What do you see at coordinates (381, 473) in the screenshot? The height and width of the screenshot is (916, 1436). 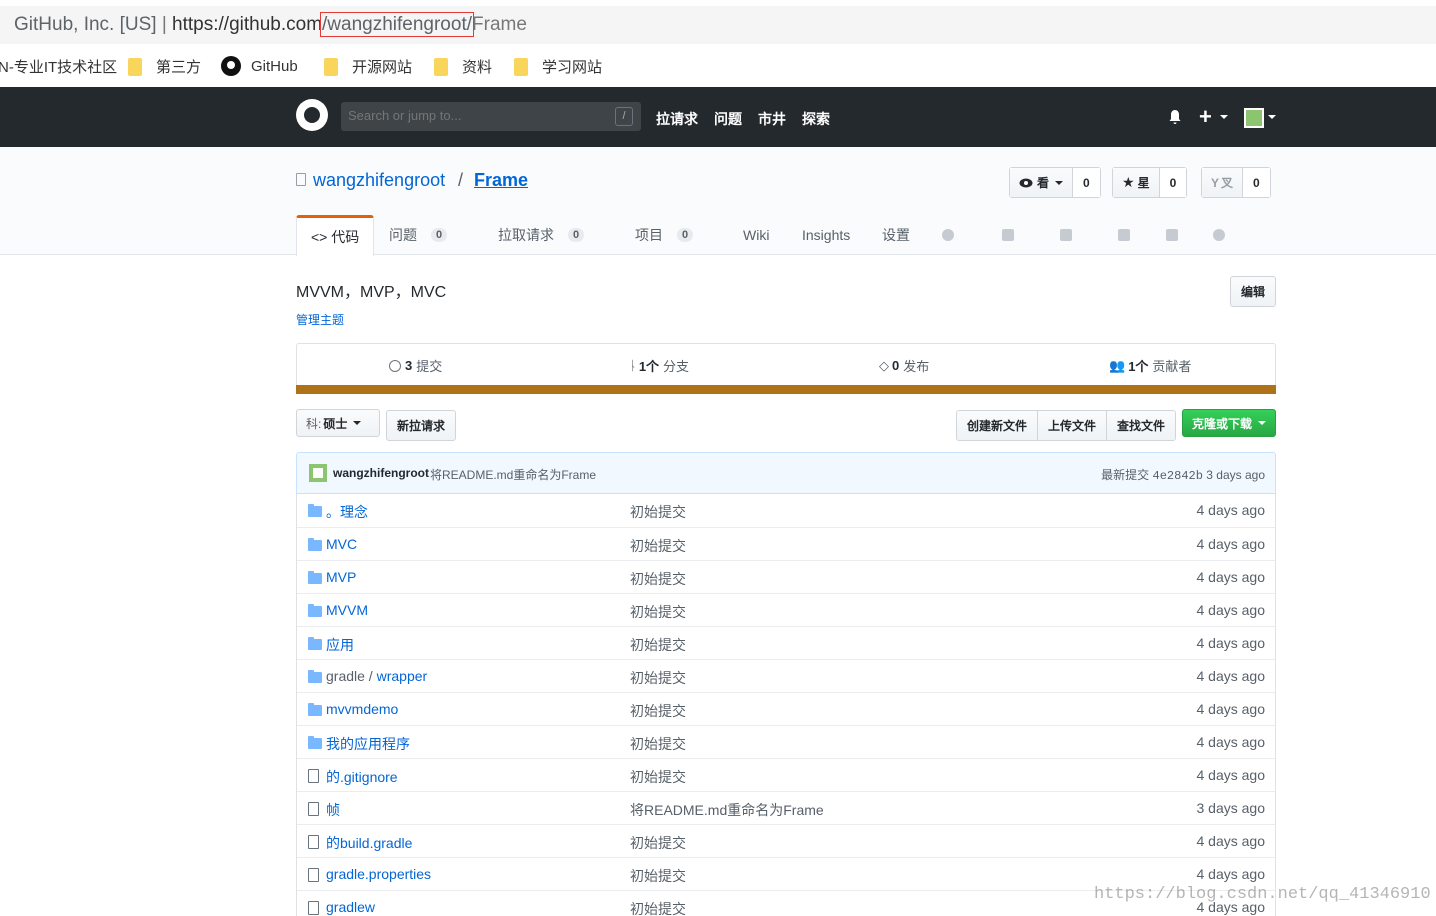 I see `commit-author: wangzhifengroot` at bounding box center [381, 473].